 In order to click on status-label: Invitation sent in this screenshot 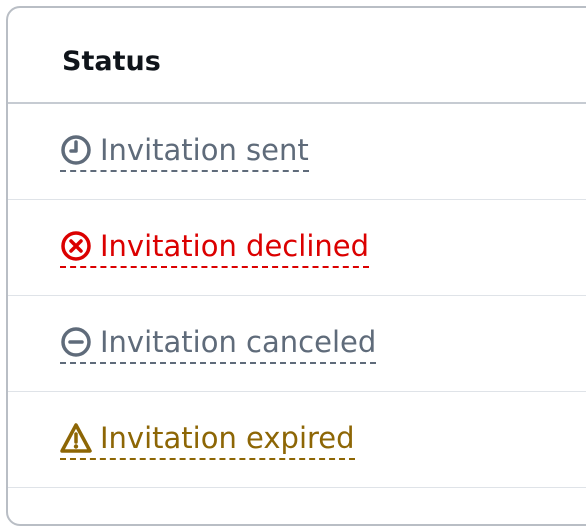, I will do `click(204, 150)`.